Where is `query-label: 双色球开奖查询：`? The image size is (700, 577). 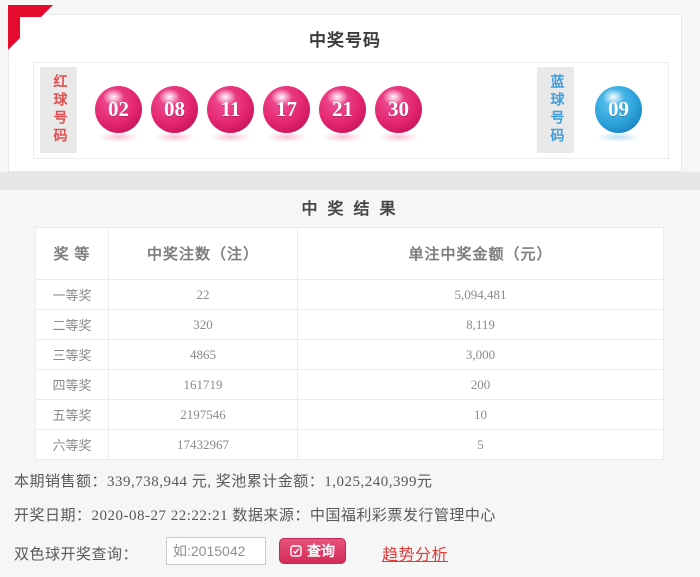 query-label: 双色球开奖查询： is located at coordinates (76, 555).